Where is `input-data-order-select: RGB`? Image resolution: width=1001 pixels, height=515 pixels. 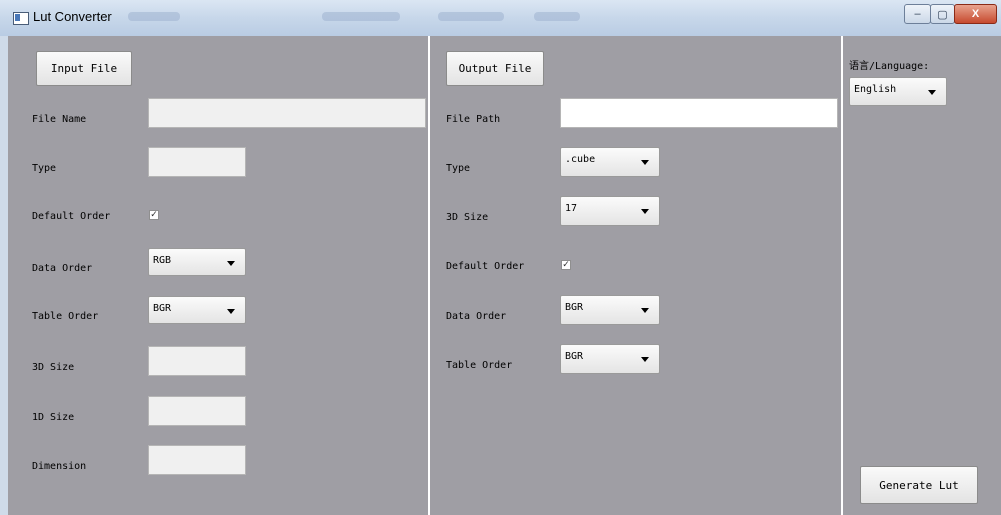
input-data-order-select: RGB is located at coordinates (197, 262).